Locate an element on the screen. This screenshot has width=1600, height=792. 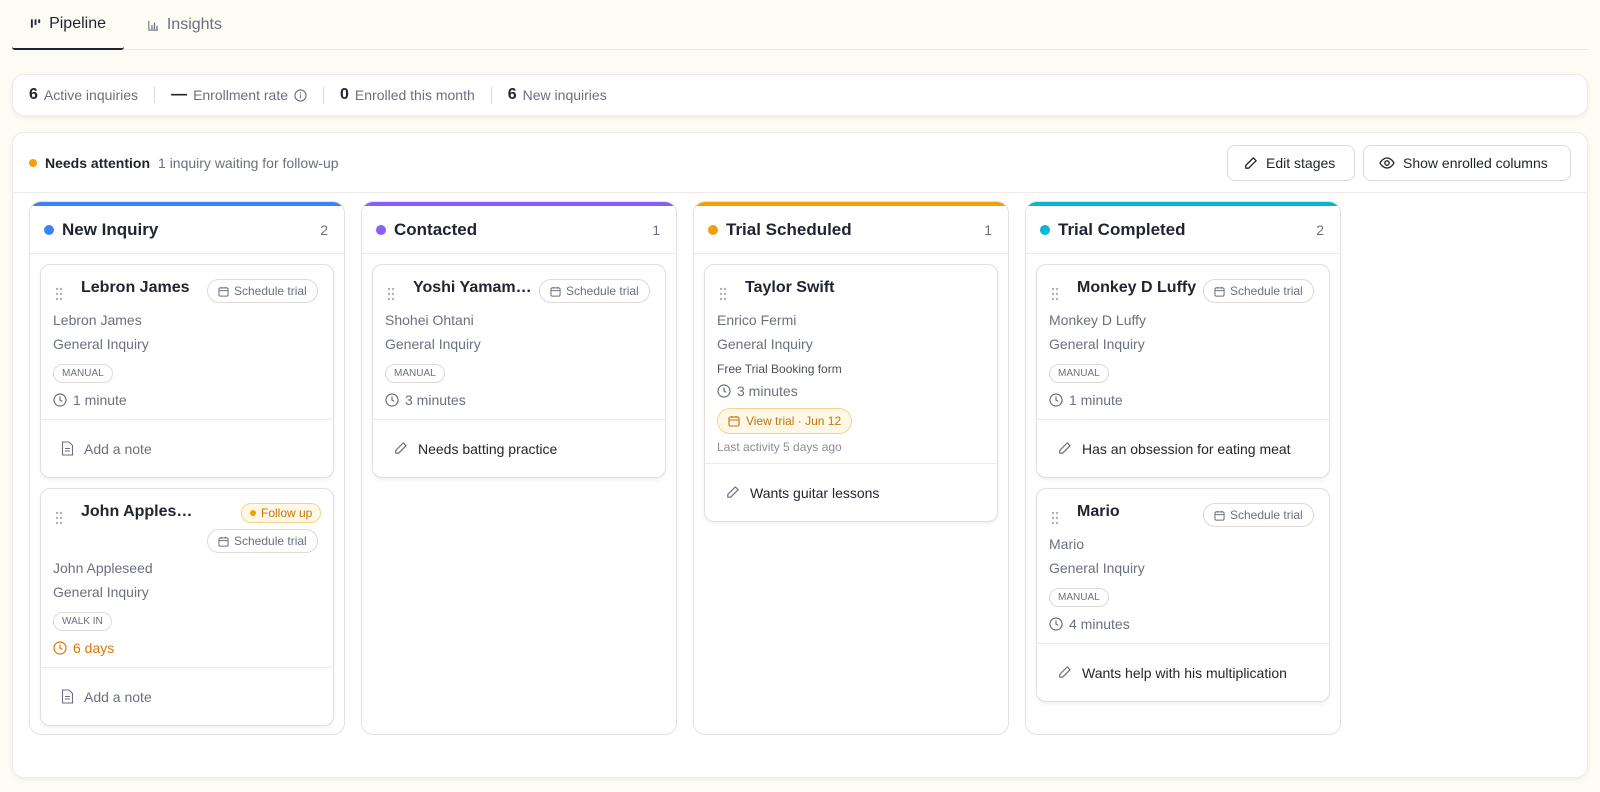
edit-stages-button: Edit stages is located at coordinates (1291, 163).